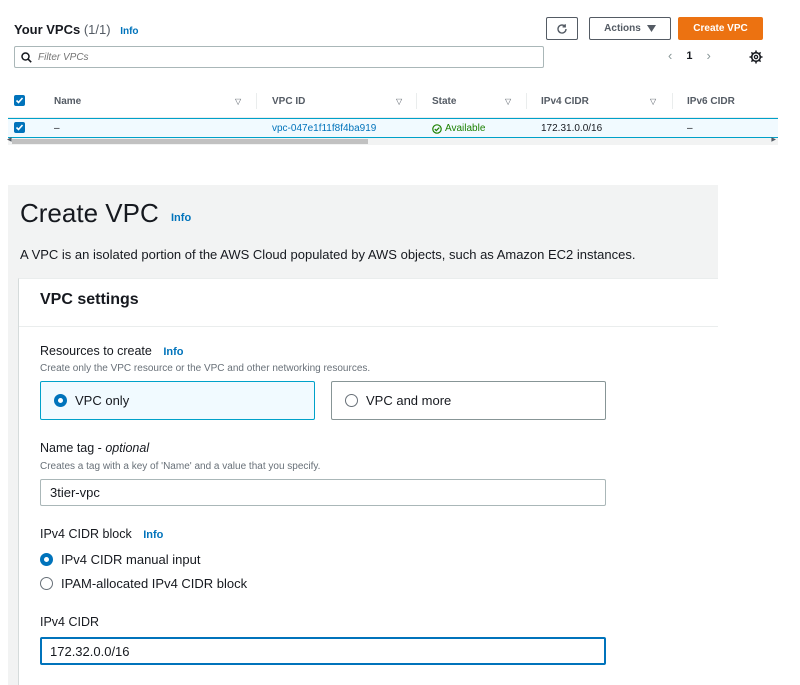 The image size is (800, 685). What do you see at coordinates (26, 57) in the screenshot?
I see `search-icon` at bounding box center [26, 57].